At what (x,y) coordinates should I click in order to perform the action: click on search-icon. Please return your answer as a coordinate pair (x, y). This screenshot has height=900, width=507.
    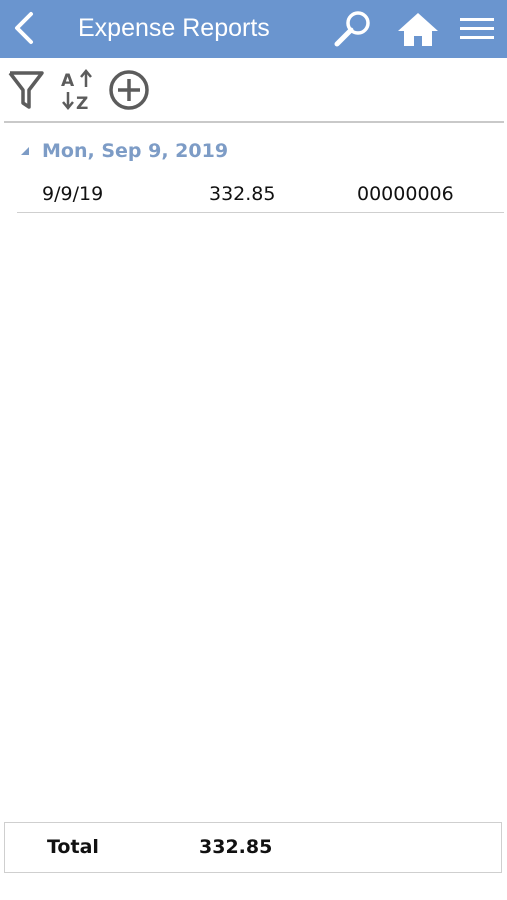
    Looking at the image, I should click on (352, 29).